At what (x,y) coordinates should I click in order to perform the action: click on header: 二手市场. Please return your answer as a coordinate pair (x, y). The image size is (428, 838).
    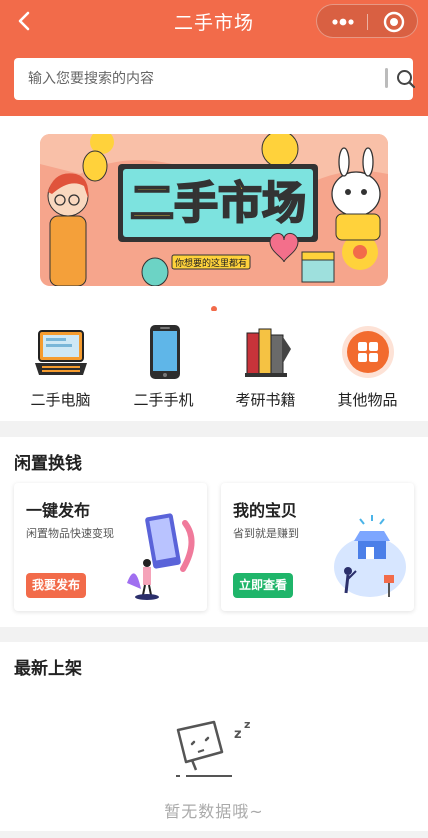
    Looking at the image, I should click on (214, 58).